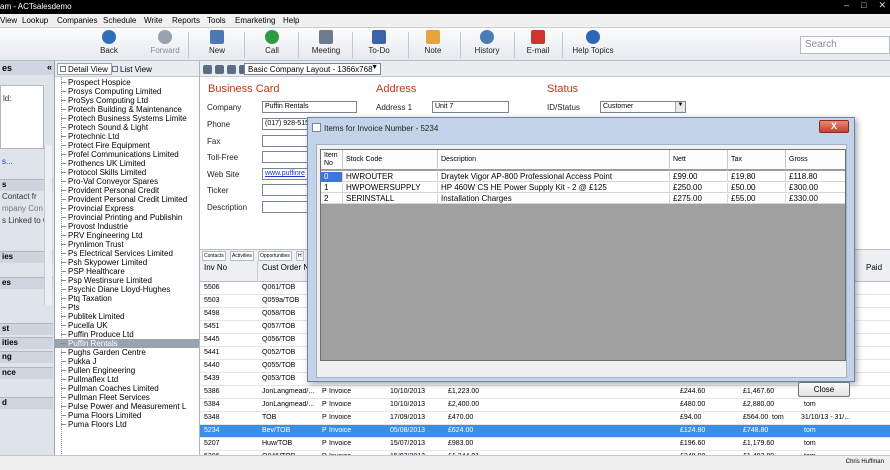 The height and width of the screenshot is (470, 890). What do you see at coordinates (25, 220) in the screenshot?
I see `panel-link: s Linked to C` at bounding box center [25, 220].